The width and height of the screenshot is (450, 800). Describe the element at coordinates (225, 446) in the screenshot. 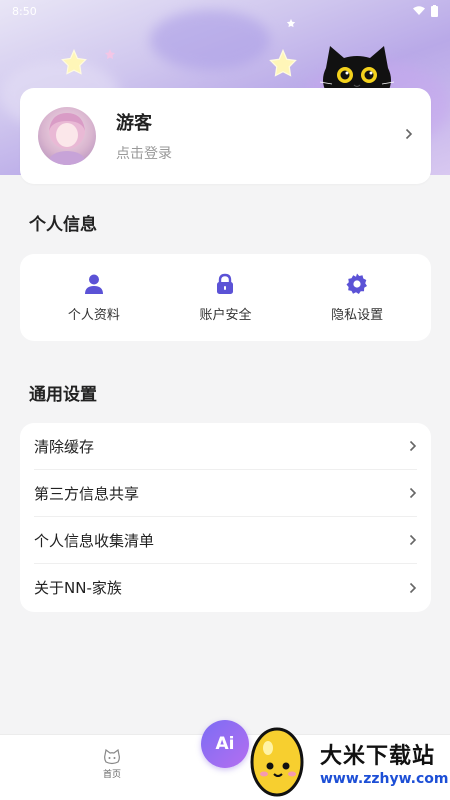

I see `settings-item-clear-cache: 清除缓存` at that location.